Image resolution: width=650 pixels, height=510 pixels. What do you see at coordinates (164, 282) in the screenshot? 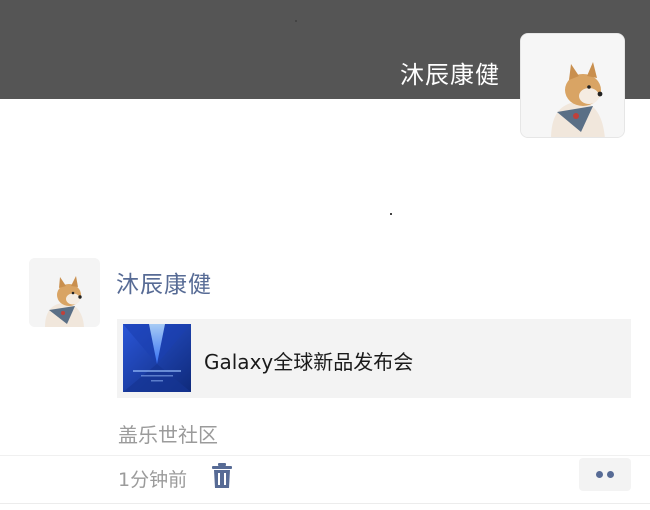
I see `post-author: 沐辰康健` at bounding box center [164, 282].